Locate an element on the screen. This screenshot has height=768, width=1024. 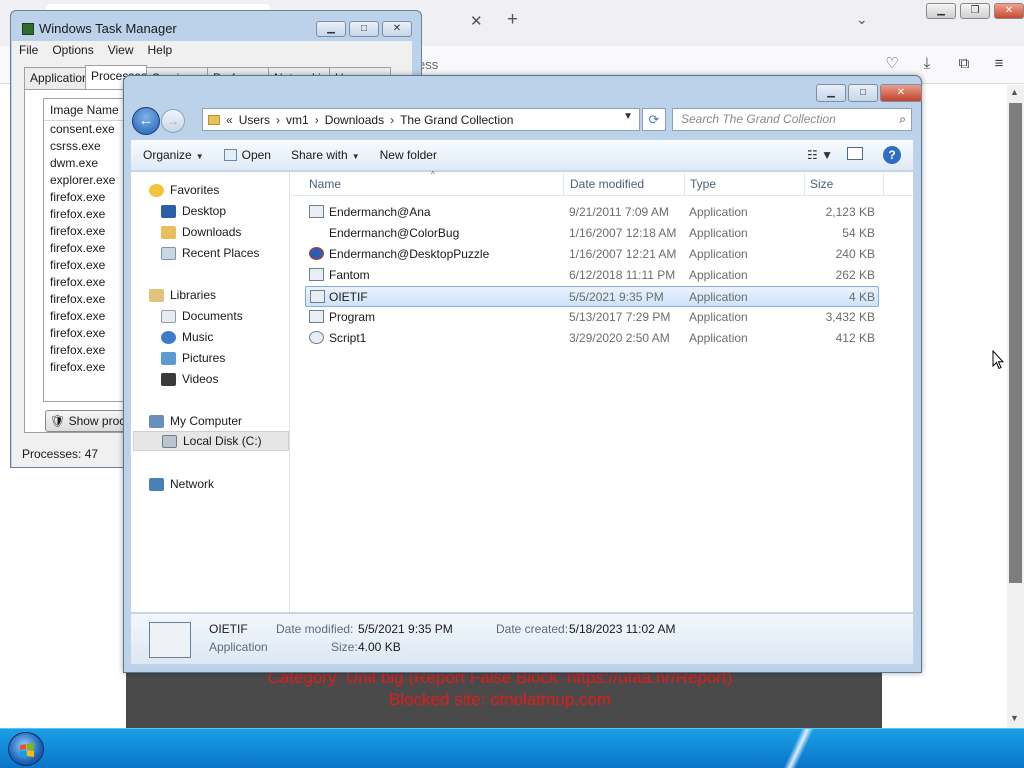
nav-documents: Documents is located at coordinates (202, 316).